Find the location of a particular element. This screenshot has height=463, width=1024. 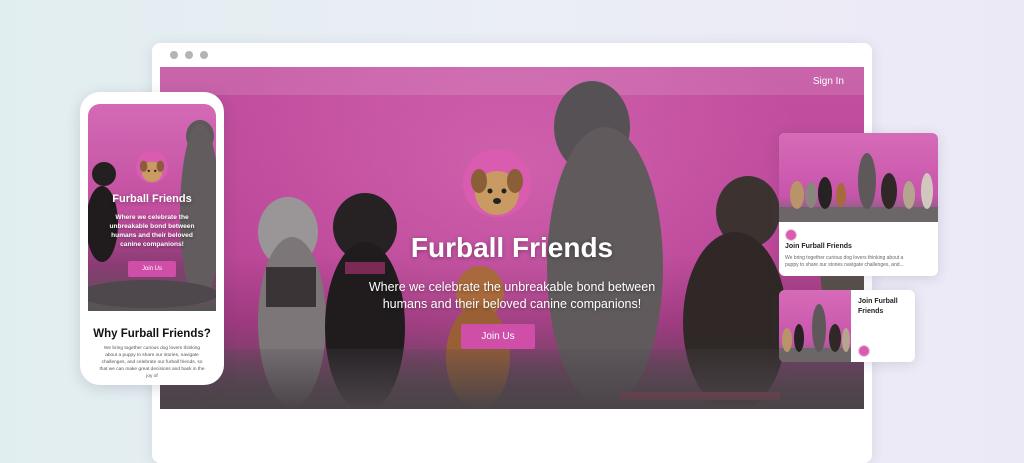

why-section-title: Why Furball Friends? is located at coordinates (152, 334).